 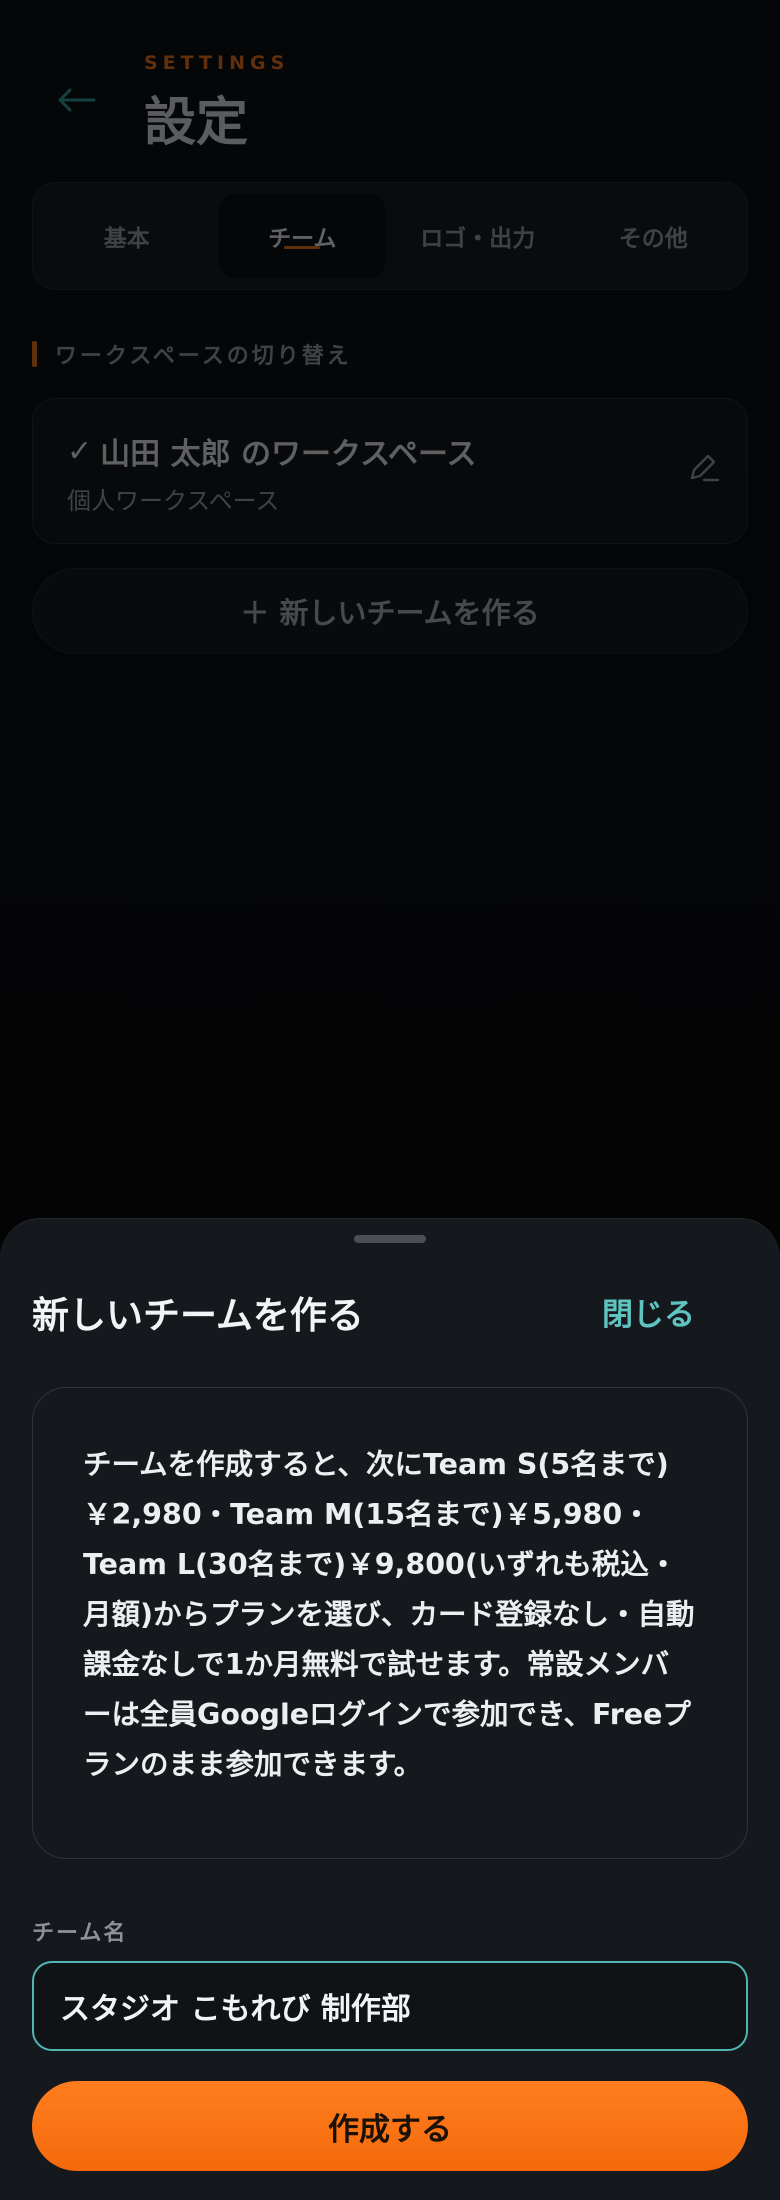 I want to click on tab-label: その他, so click(x=653, y=239).